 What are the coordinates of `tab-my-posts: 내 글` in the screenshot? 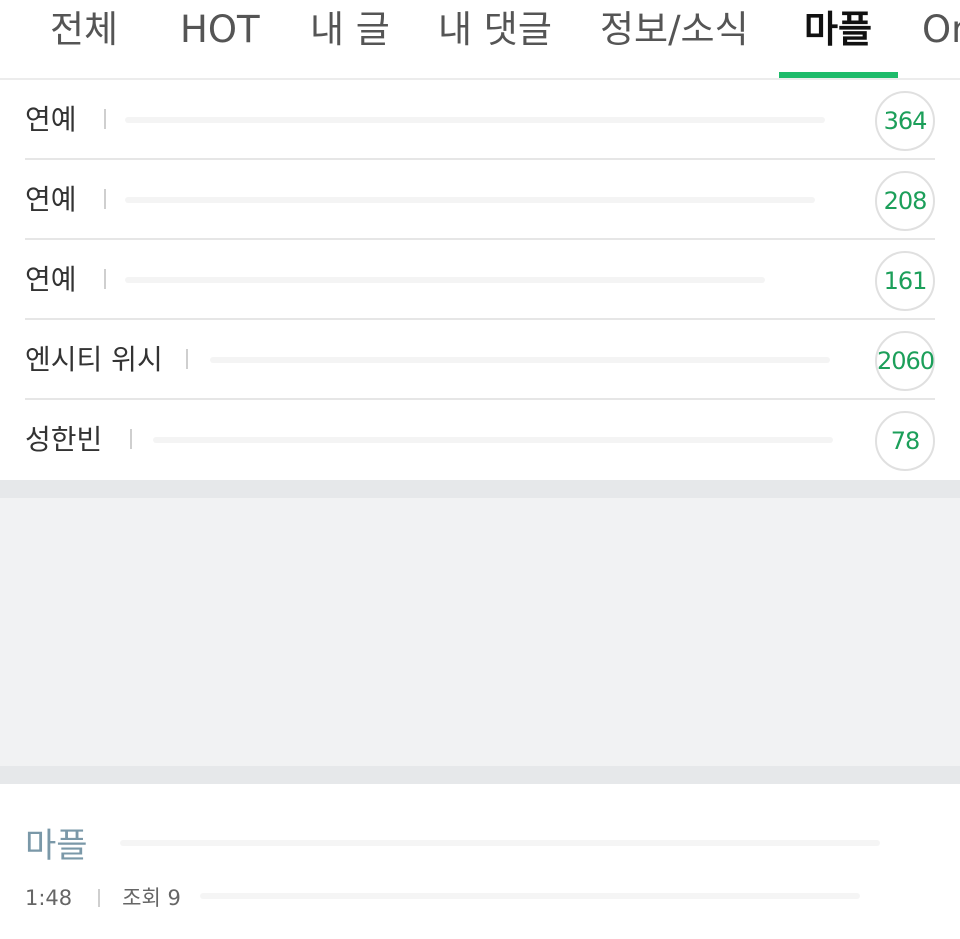 It's located at (350, 39).